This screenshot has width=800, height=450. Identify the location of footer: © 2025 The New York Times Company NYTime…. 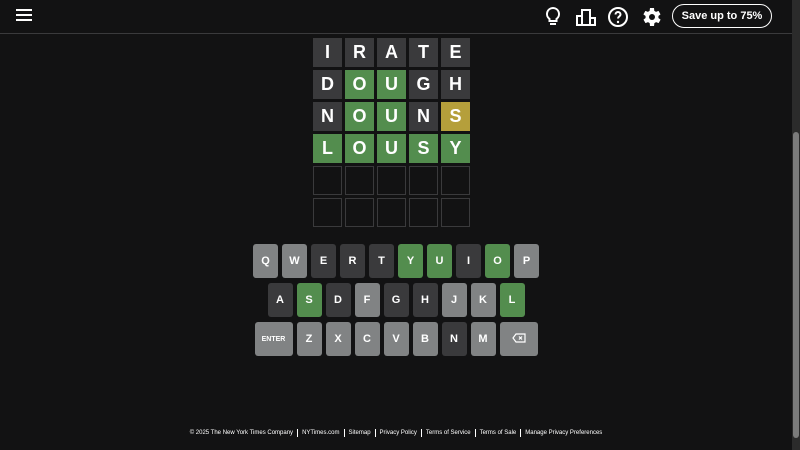
(396, 433).